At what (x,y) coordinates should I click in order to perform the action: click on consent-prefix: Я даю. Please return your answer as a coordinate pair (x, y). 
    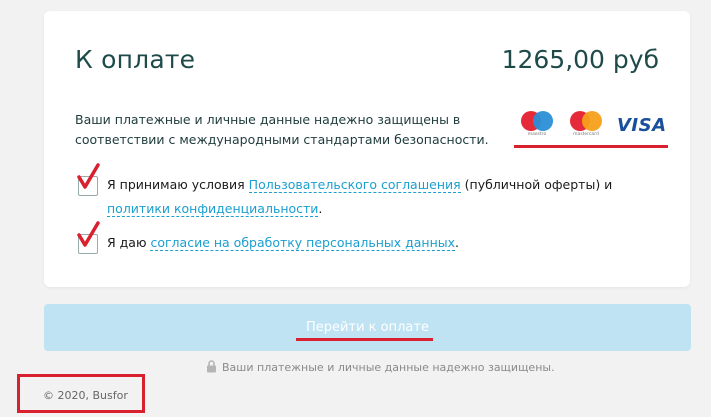
    Looking at the image, I should click on (129, 242).